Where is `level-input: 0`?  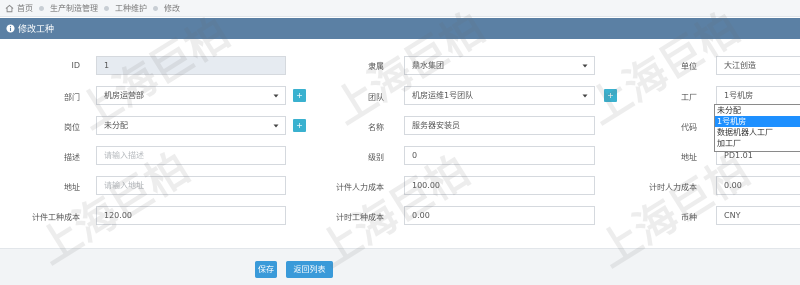 level-input: 0 is located at coordinates (499, 155).